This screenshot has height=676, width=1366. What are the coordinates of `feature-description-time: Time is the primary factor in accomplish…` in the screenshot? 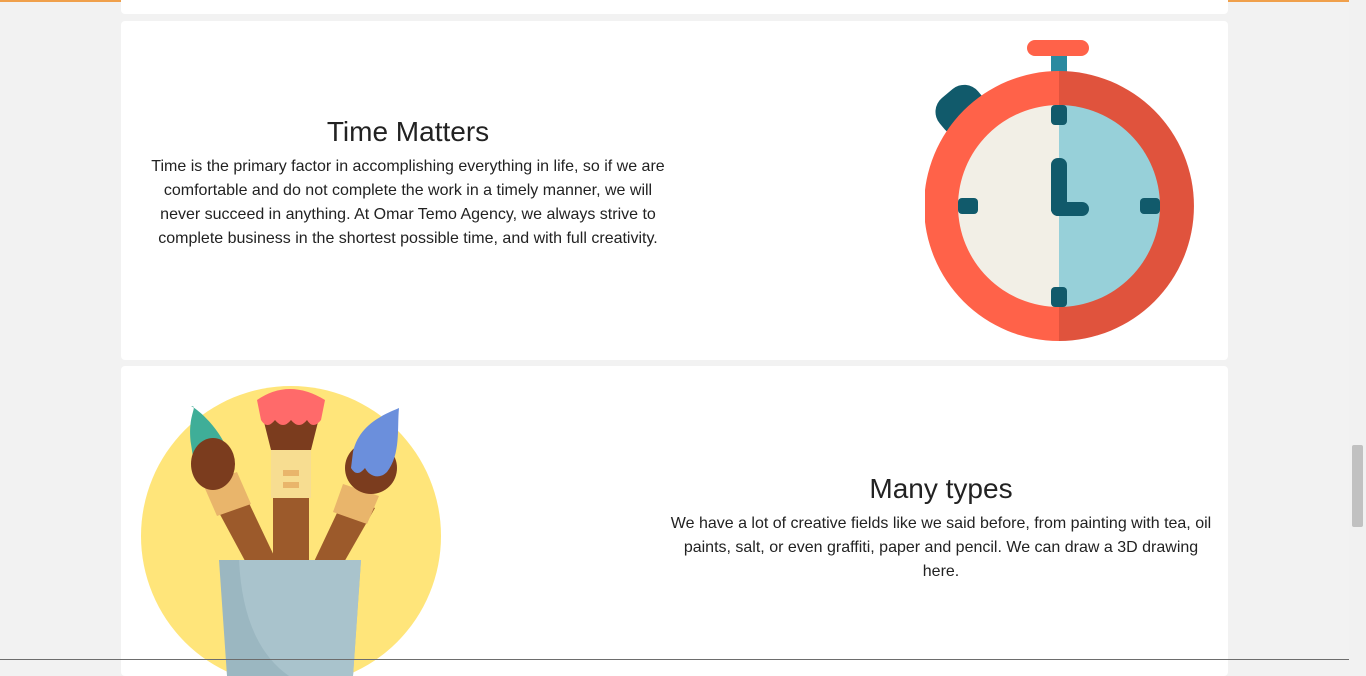 It's located at (408, 202).